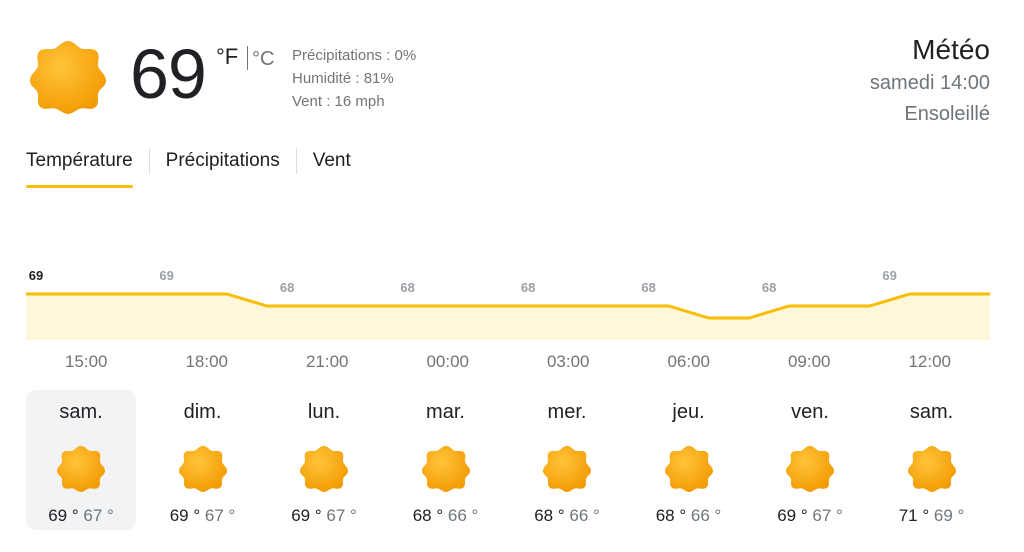 Image resolution: width=1024 pixels, height=552 pixels. Describe the element at coordinates (202, 412) in the screenshot. I see `day-name: dim.` at that location.